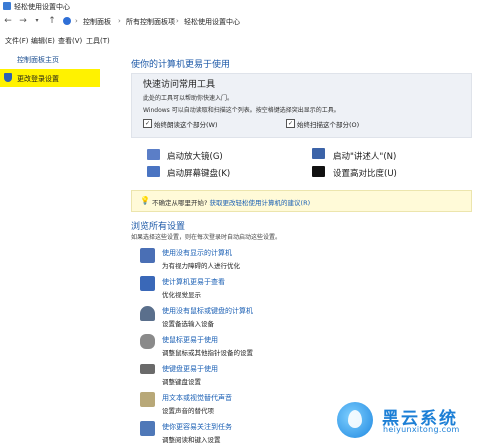 The width and height of the screenshot is (500, 448). I want to click on start-narrator-link: 启动"讲述人"(N), so click(364, 156).